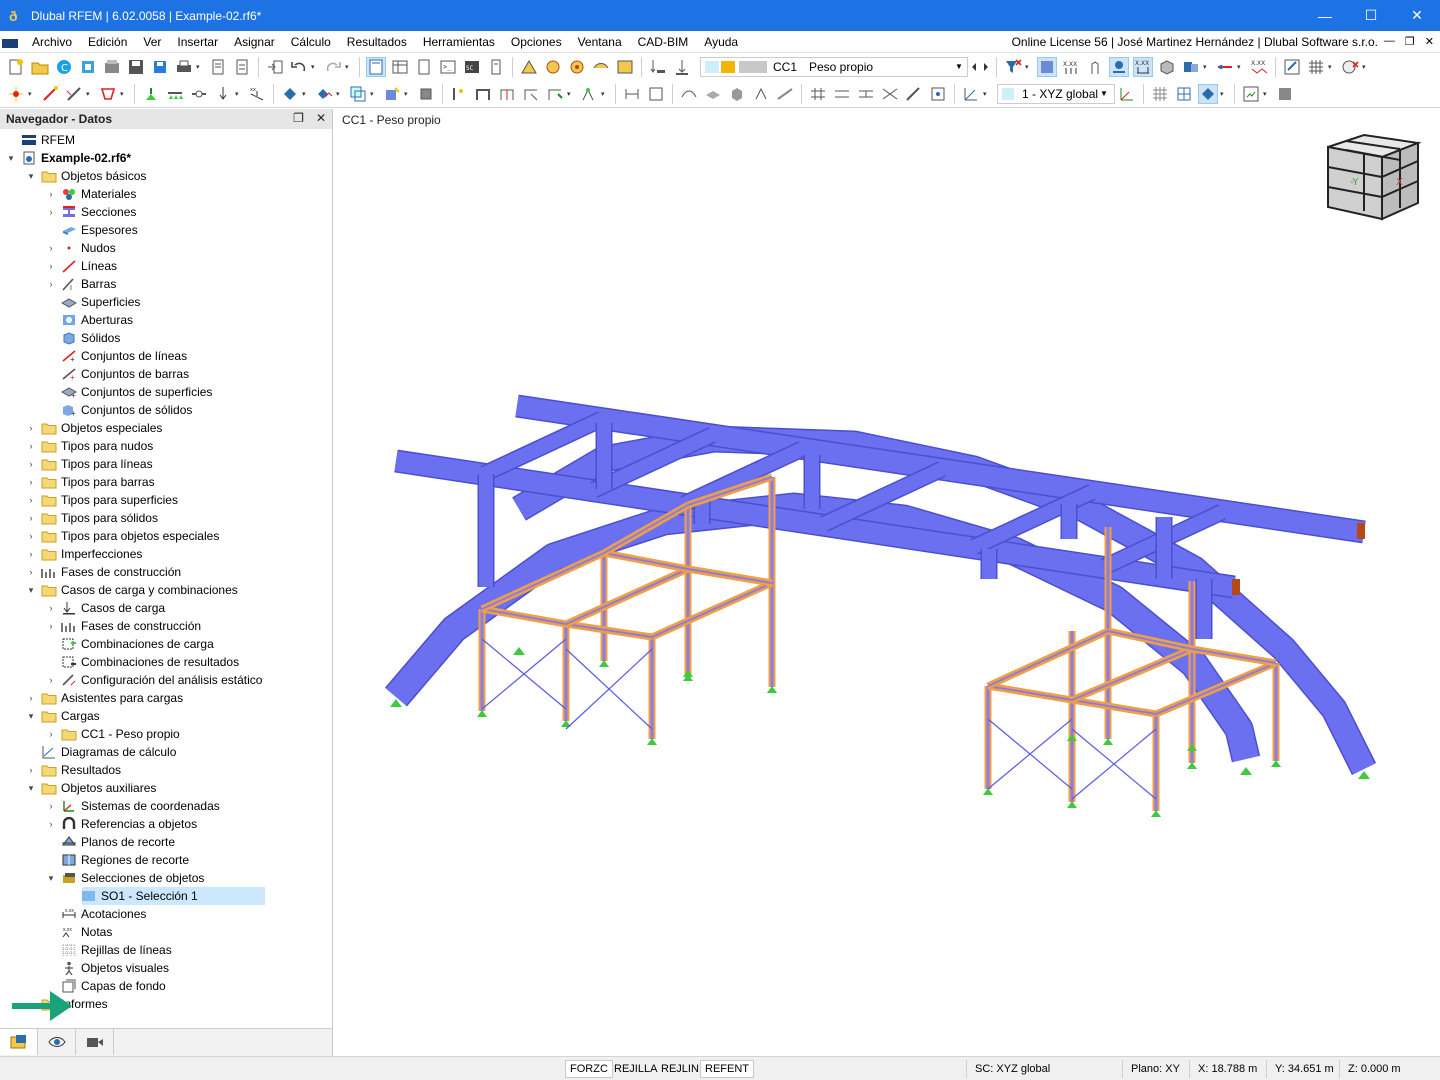 The image size is (1440, 1080). Describe the element at coordinates (531, 94) in the screenshot. I see `explode-icon` at that location.